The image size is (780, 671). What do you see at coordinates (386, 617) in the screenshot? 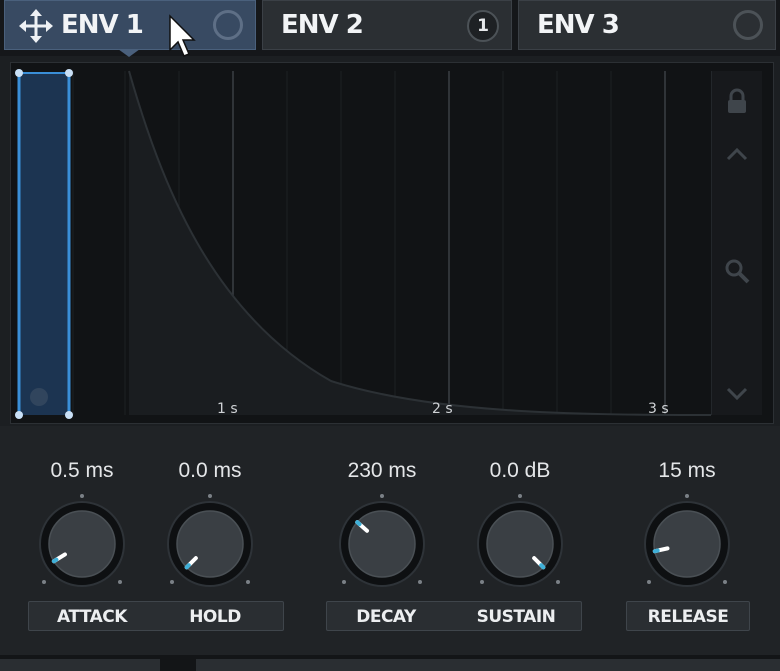
I see `decay-label: DECAY` at bounding box center [386, 617].